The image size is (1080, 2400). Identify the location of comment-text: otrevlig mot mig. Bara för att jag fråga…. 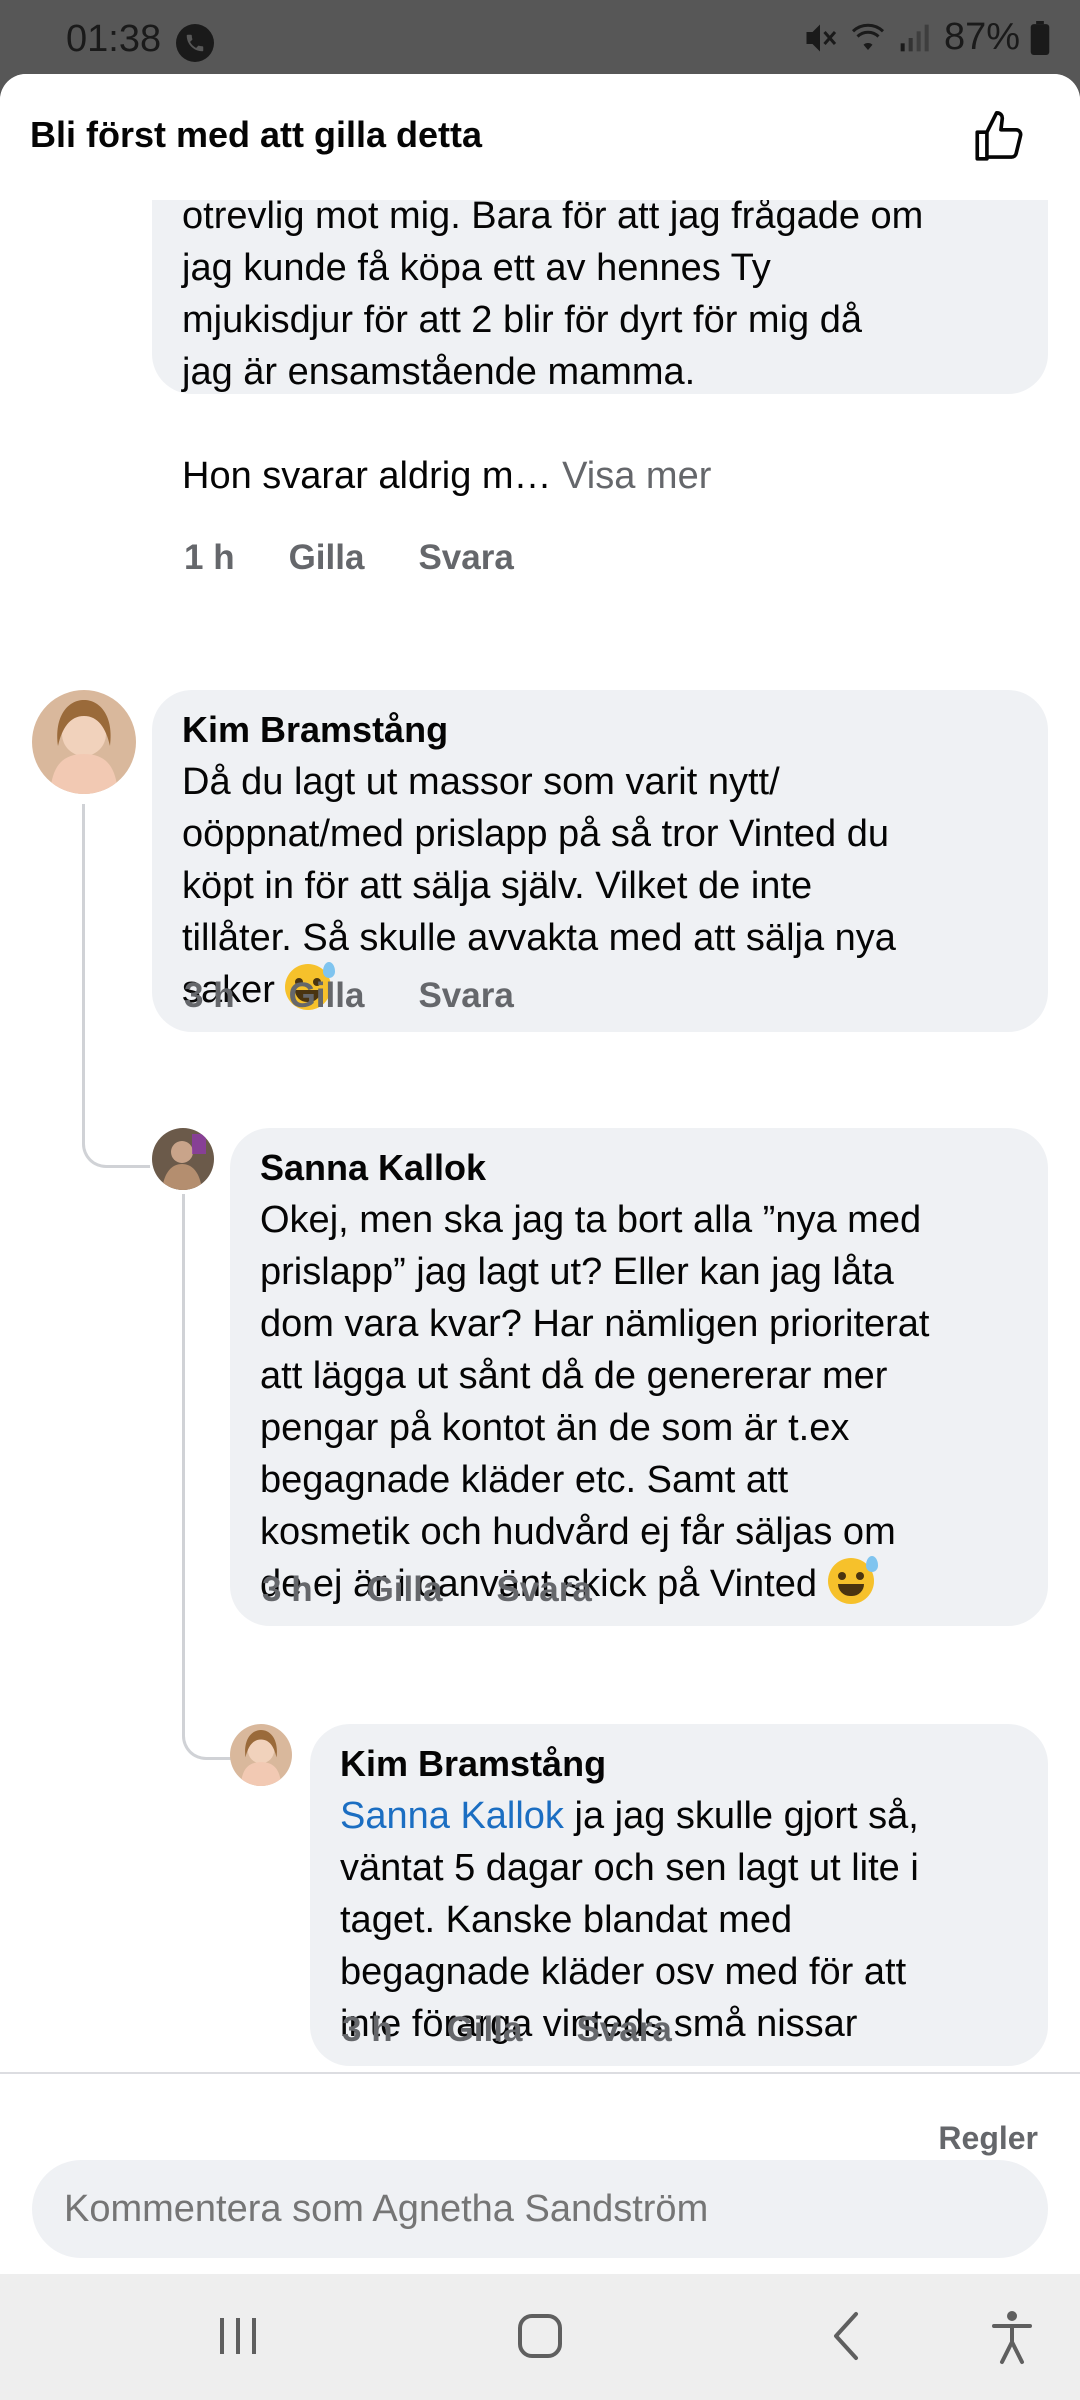
(600, 351).